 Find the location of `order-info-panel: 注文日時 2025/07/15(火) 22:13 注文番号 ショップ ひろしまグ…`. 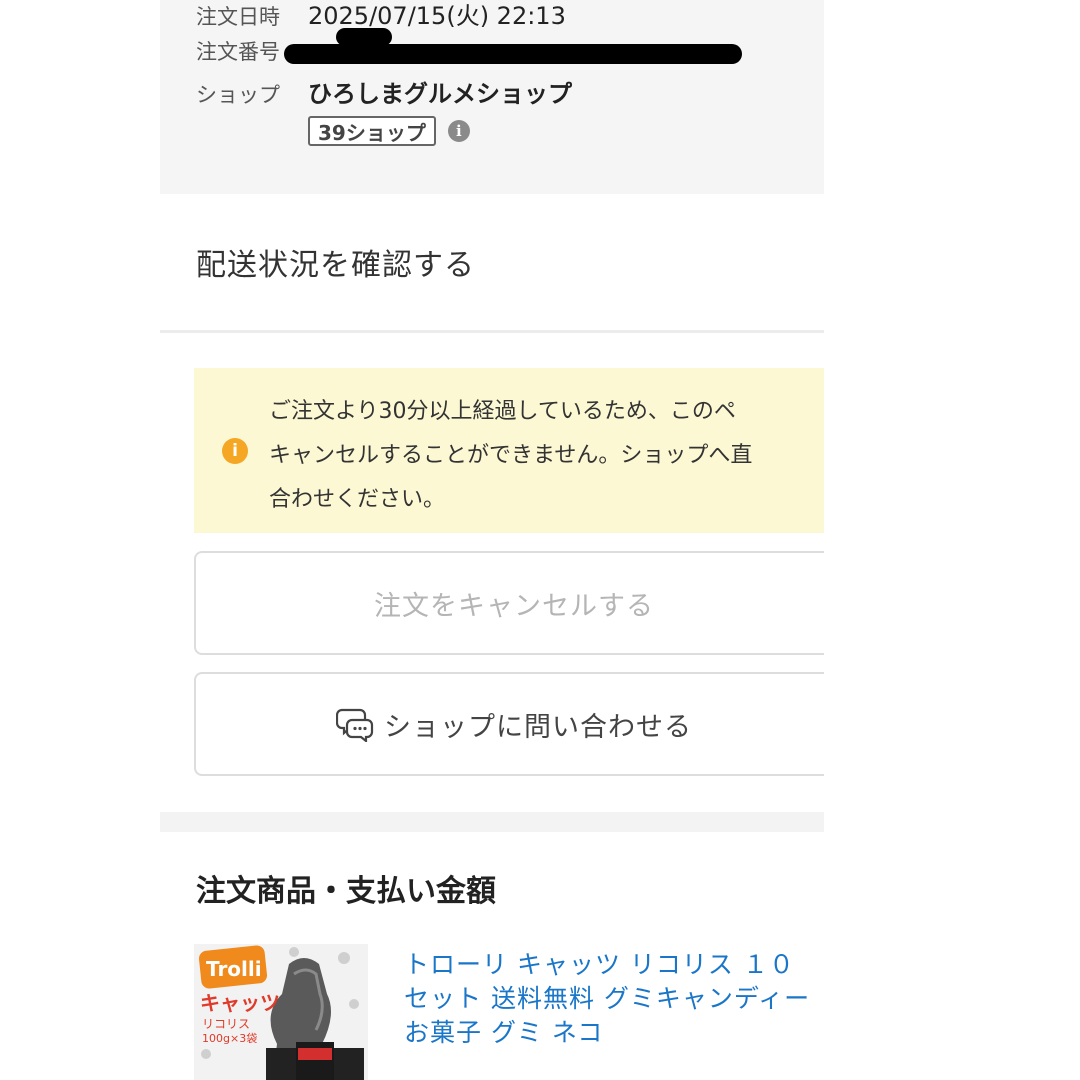

order-info-panel: 注文日時 2025/07/15(火) 22:13 注文番号 ショップ ひろしまグ… is located at coordinates (492, 97).